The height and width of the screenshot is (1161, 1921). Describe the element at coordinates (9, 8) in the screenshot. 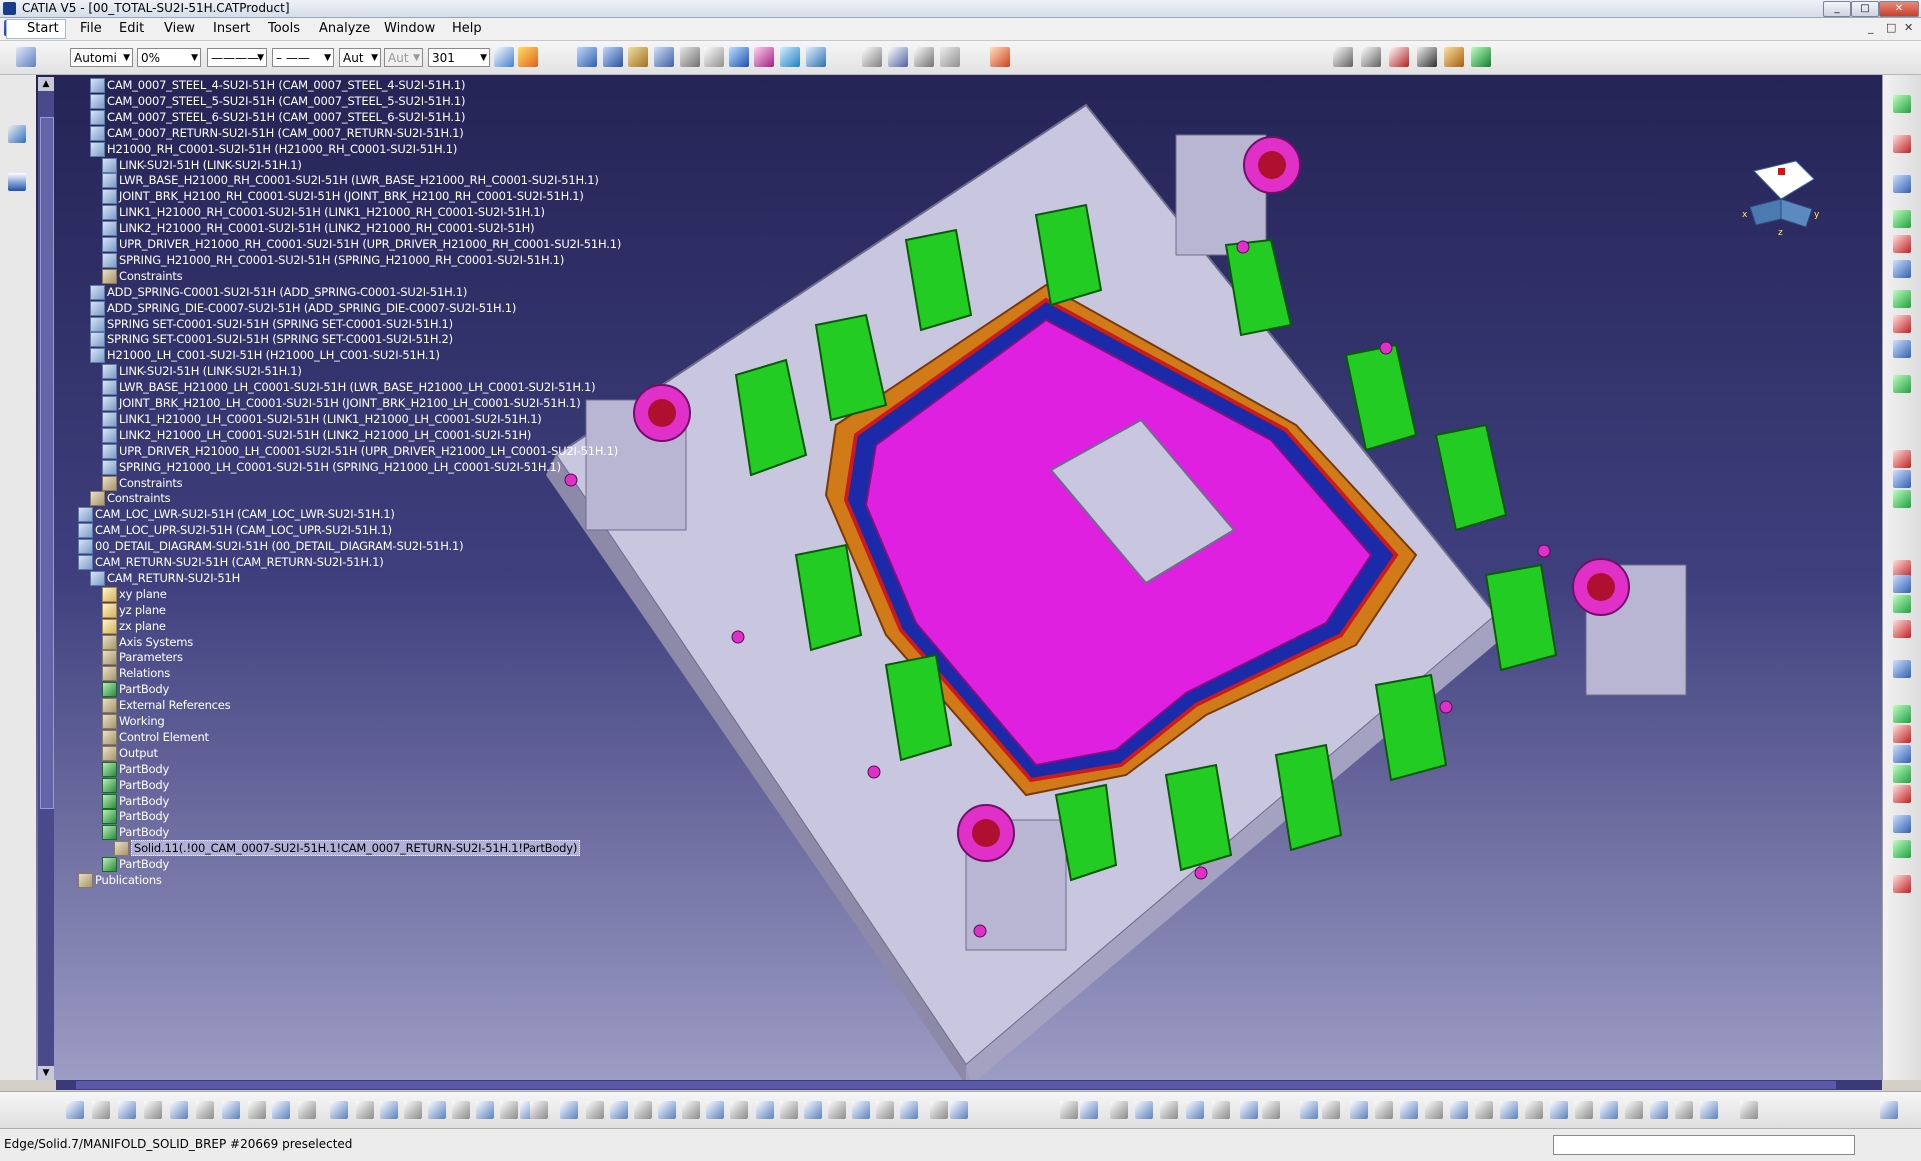

I see `catia-app-icon` at that location.